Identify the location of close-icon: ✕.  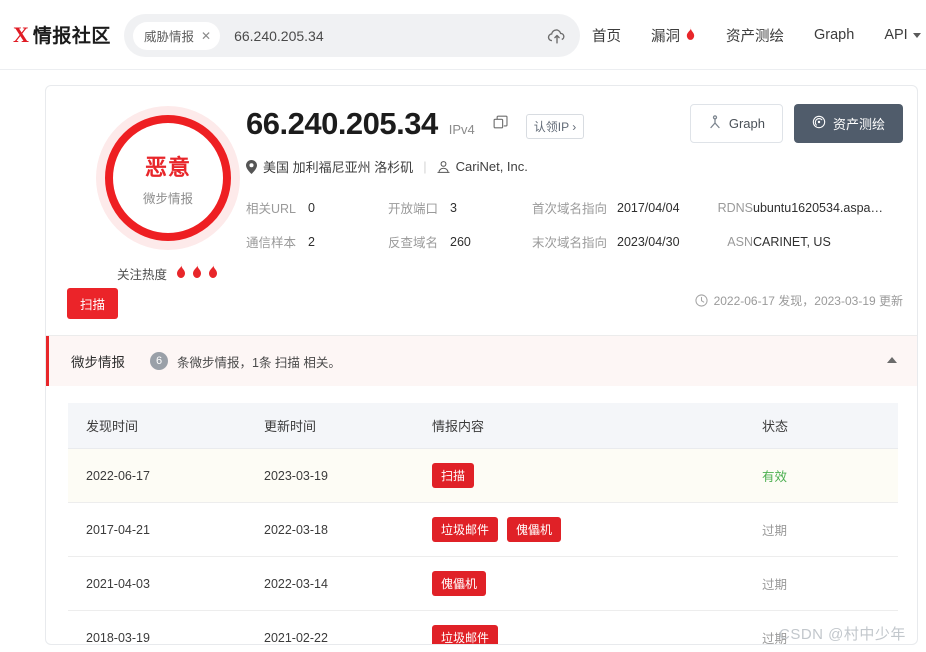
(206, 36).